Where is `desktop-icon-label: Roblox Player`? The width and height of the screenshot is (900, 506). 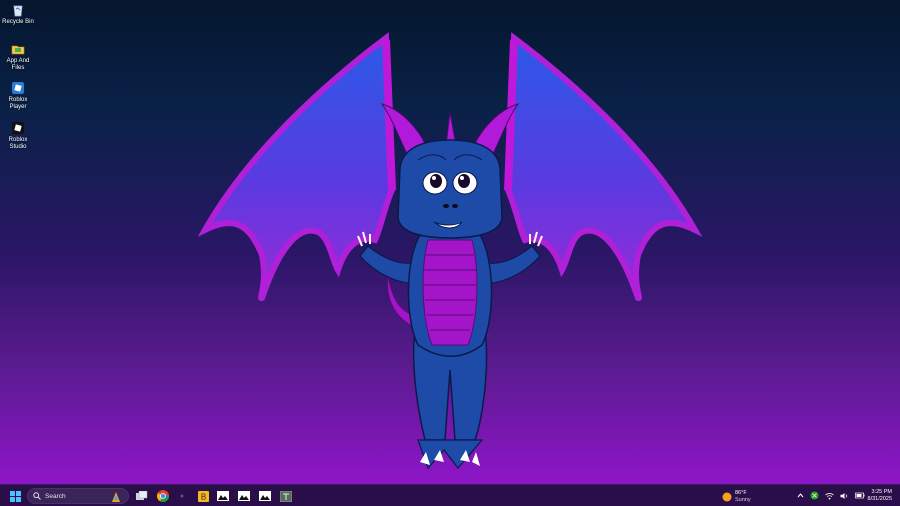
desktop-icon-label: Roblox Player is located at coordinates (18, 103).